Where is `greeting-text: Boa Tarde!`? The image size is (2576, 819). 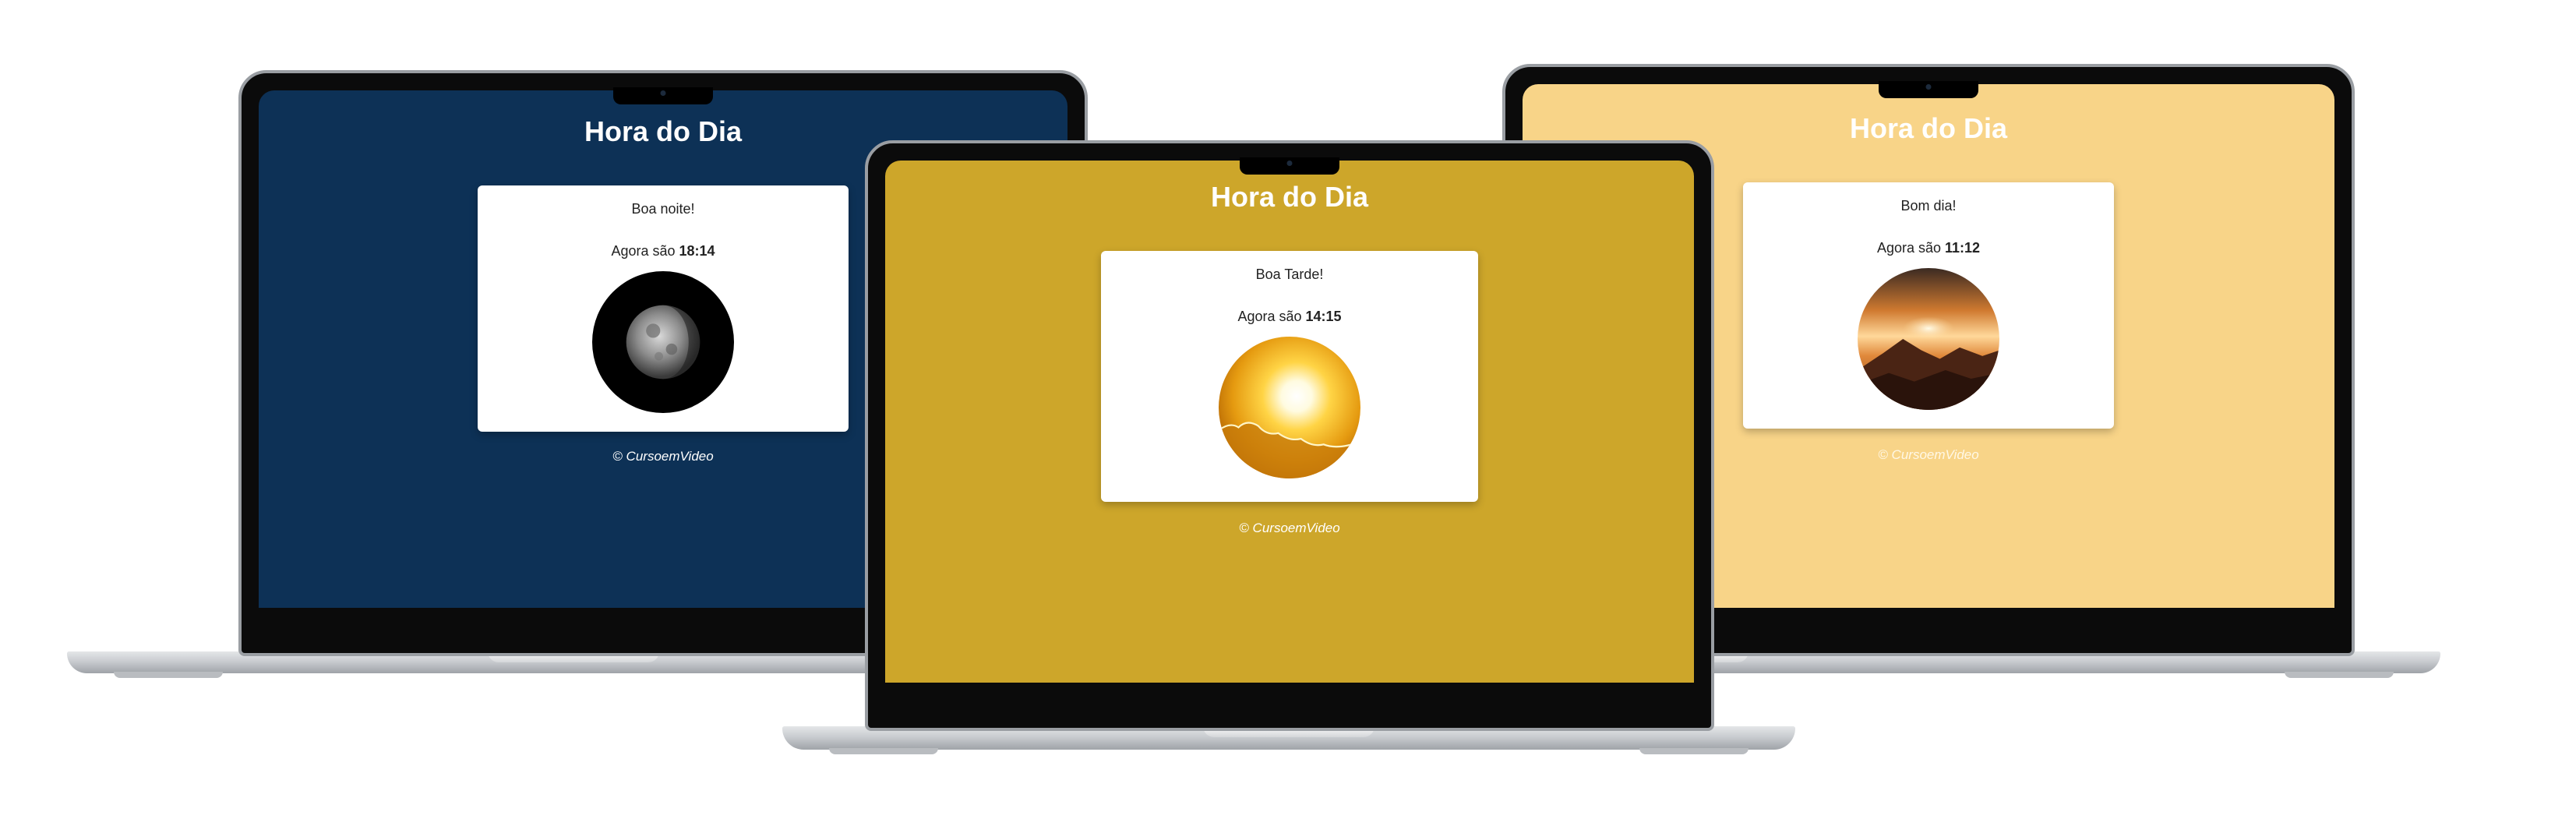 greeting-text: Boa Tarde! is located at coordinates (1289, 275).